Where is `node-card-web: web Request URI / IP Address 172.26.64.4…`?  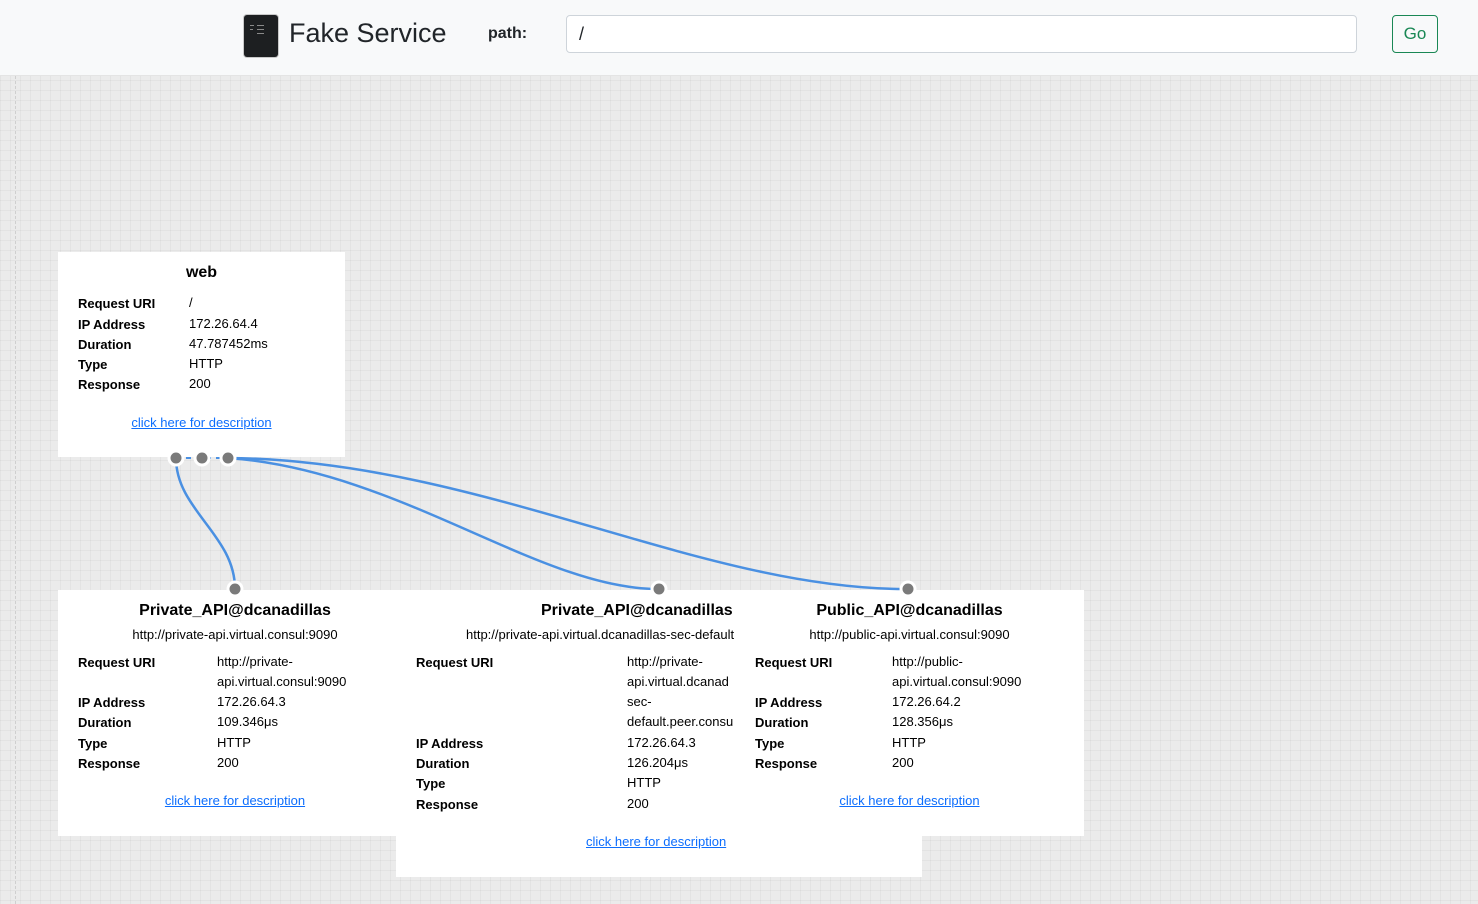
node-card-web: web Request URI / IP Address 172.26.64.4… is located at coordinates (201, 354).